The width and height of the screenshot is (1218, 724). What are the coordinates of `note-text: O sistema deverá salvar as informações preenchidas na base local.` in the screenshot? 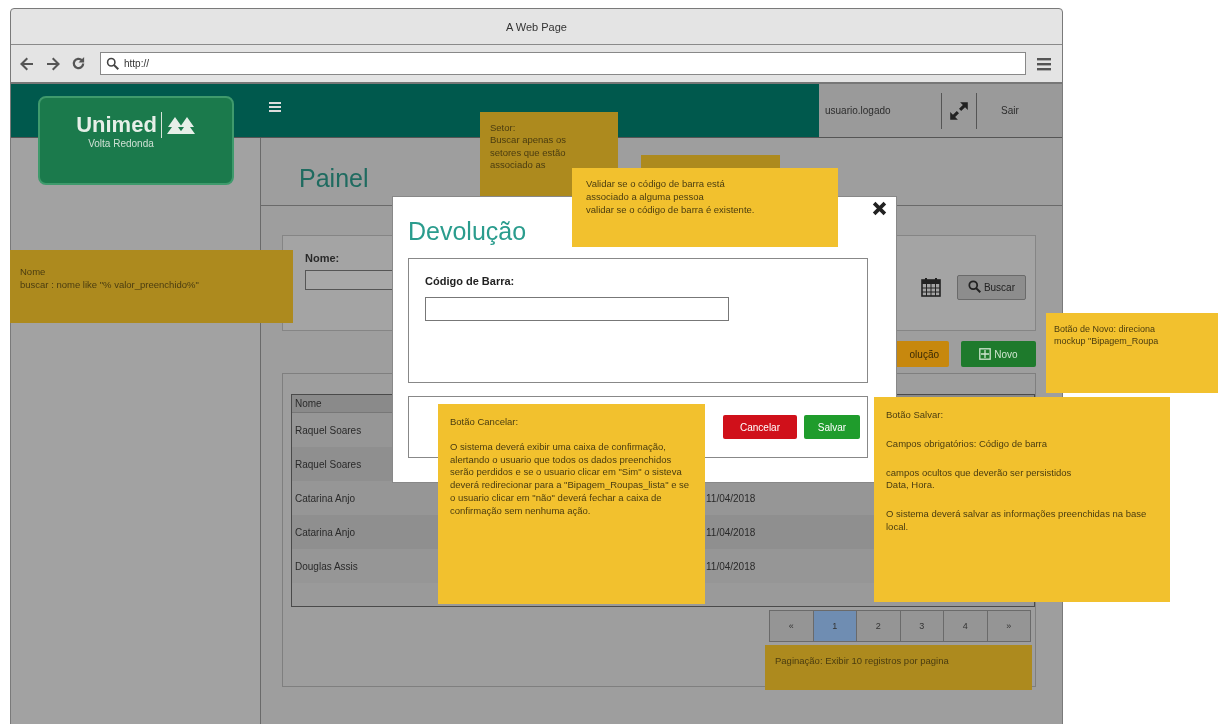 It's located at (1017, 521).